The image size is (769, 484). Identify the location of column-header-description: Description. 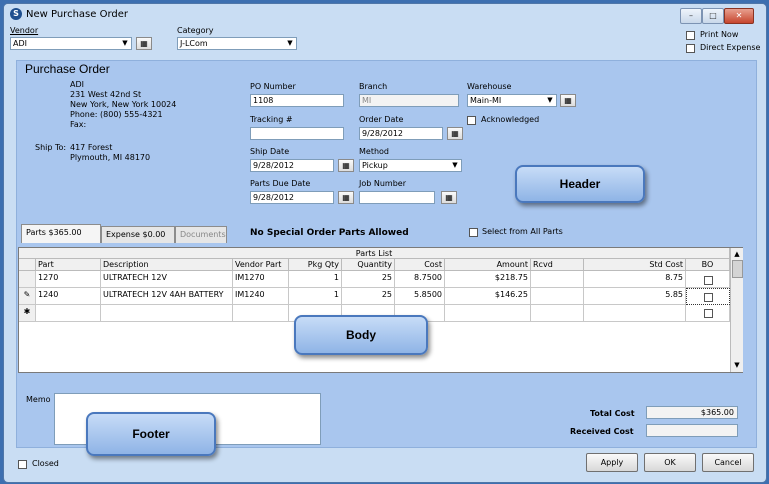
(167, 265).